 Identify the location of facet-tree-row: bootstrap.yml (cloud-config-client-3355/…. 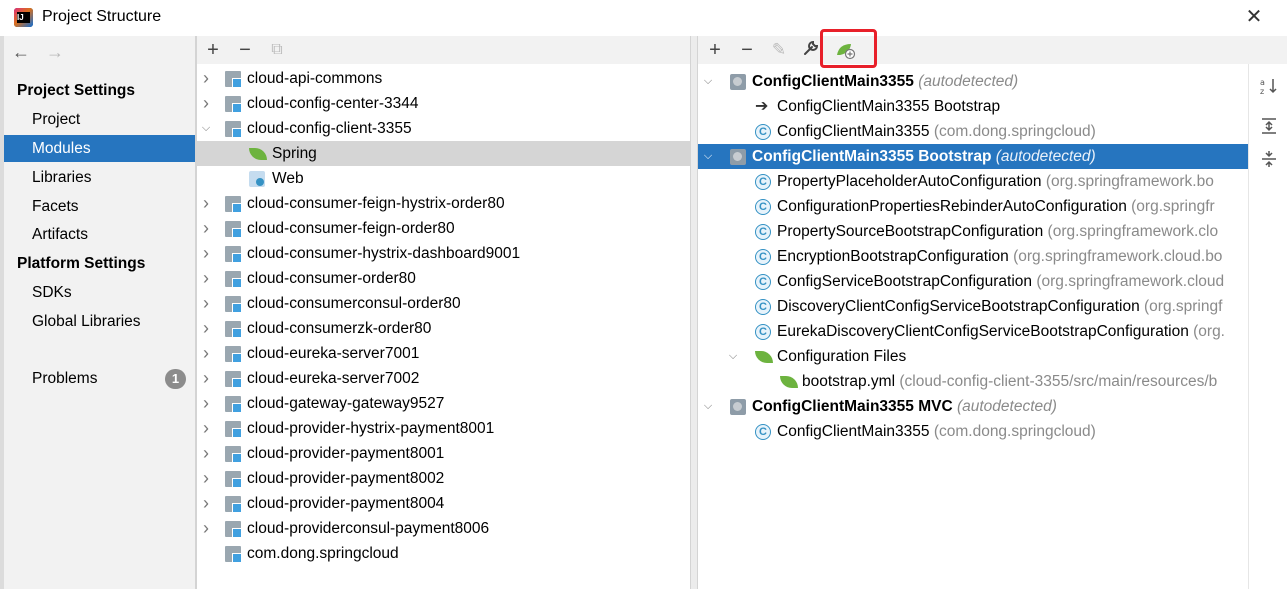
(973, 381).